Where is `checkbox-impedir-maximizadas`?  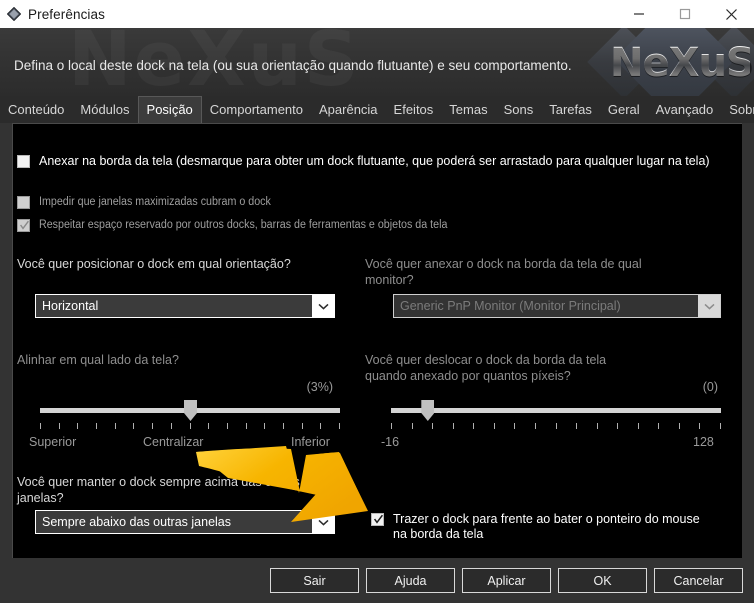 checkbox-impedir-maximizadas is located at coordinates (23, 202).